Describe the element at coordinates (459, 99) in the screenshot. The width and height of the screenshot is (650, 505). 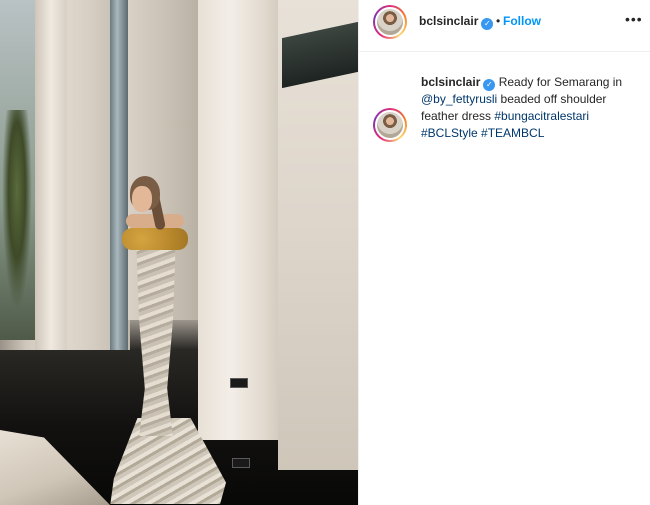
I see `mention-link: @by_fettyrusli` at that location.